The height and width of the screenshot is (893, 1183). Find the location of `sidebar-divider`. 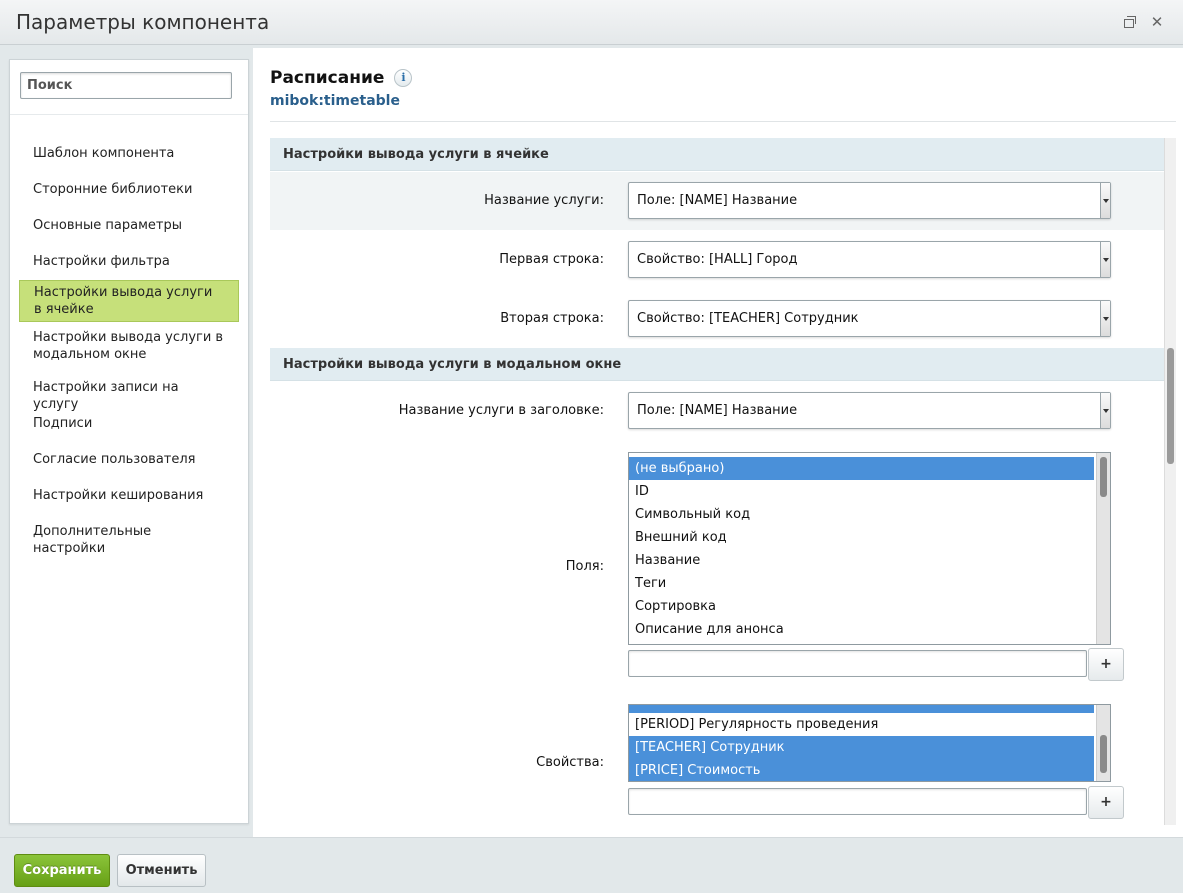

sidebar-divider is located at coordinates (129, 114).